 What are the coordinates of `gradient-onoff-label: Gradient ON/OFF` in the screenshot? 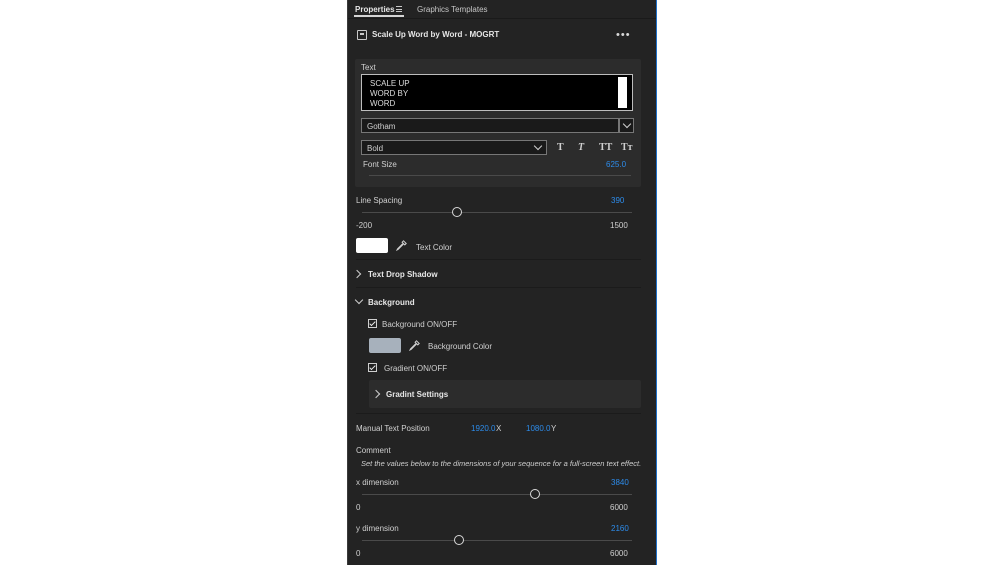 It's located at (416, 368).